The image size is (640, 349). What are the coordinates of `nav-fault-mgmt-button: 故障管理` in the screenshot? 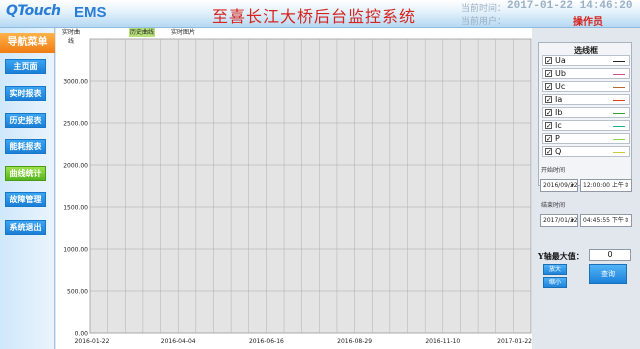 It's located at (25, 199).